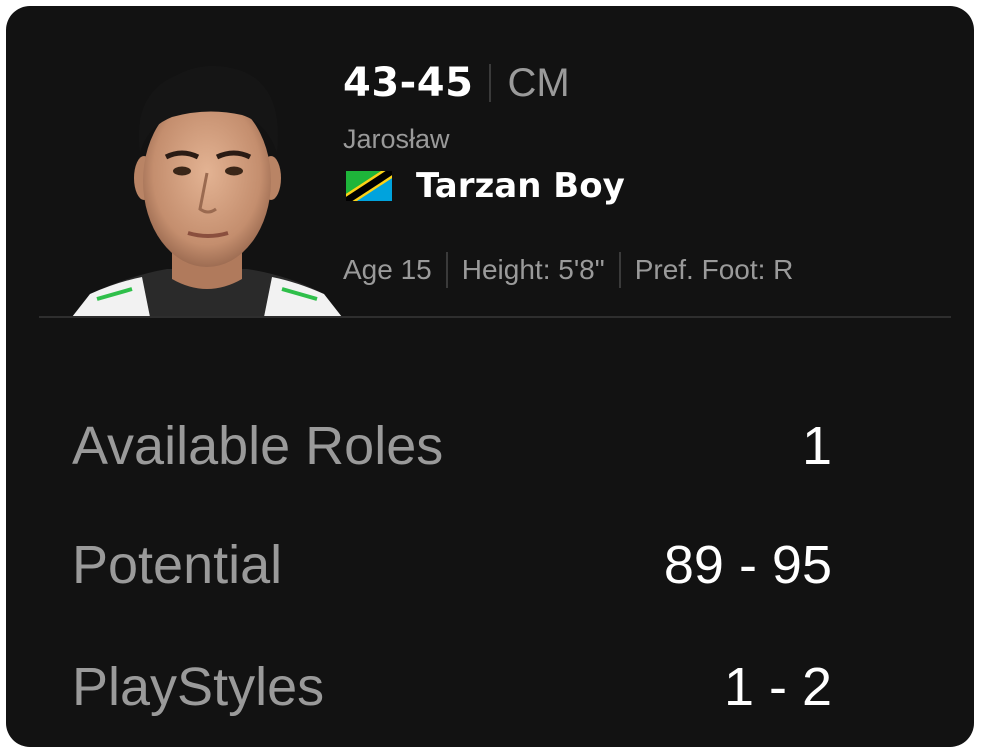 The image size is (981, 756). What do you see at coordinates (452, 565) in the screenshot?
I see `stat-row-potential: Potential 89 - 95` at bounding box center [452, 565].